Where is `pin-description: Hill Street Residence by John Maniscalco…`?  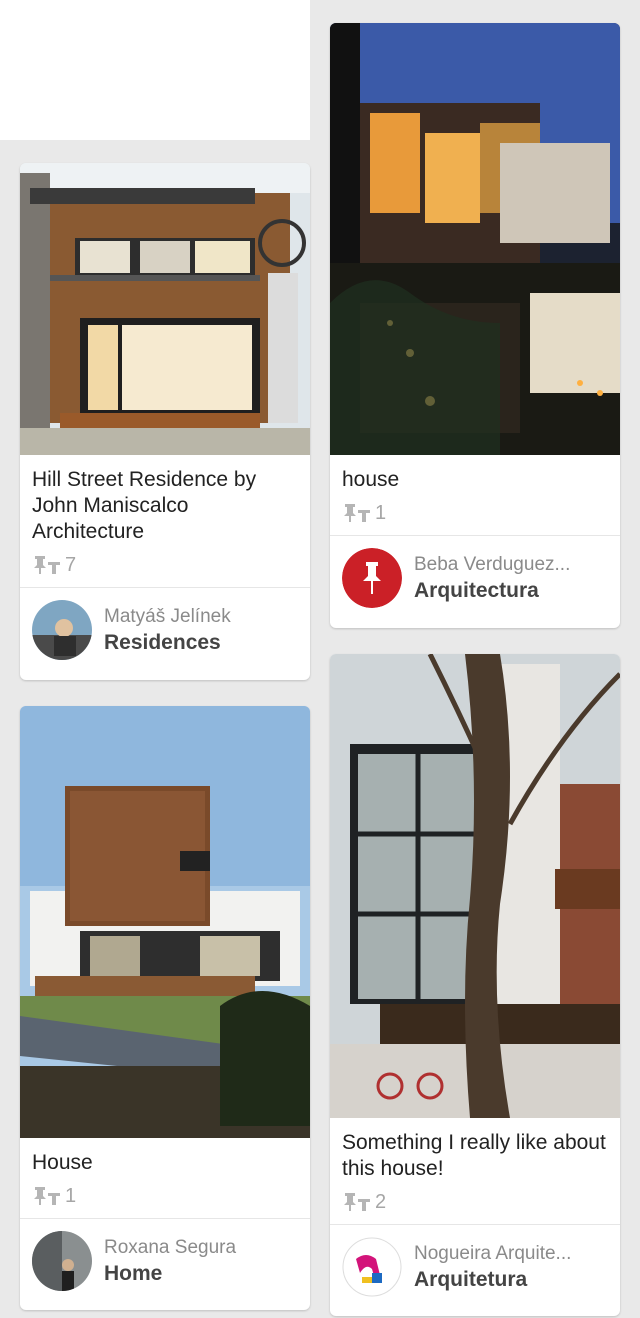
pin-description: Hill Street Residence by John Maniscalco… is located at coordinates (144, 505).